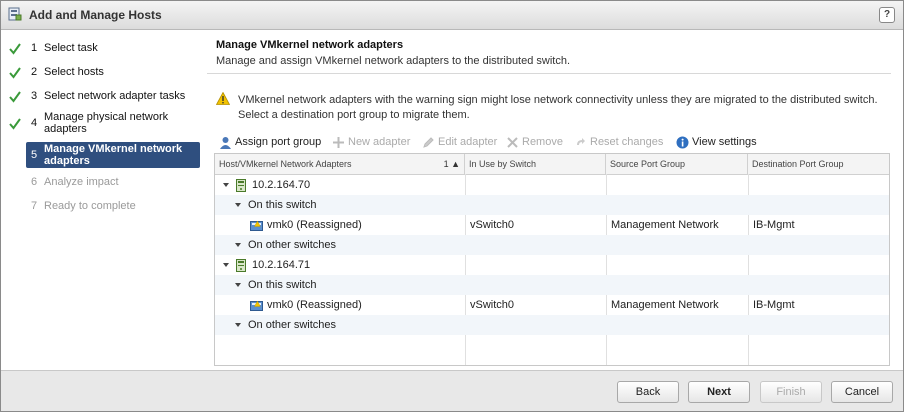 The width and height of the screenshot is (904, 412). I want to click on host-name: 10.2.164.70, so click(281, 185).